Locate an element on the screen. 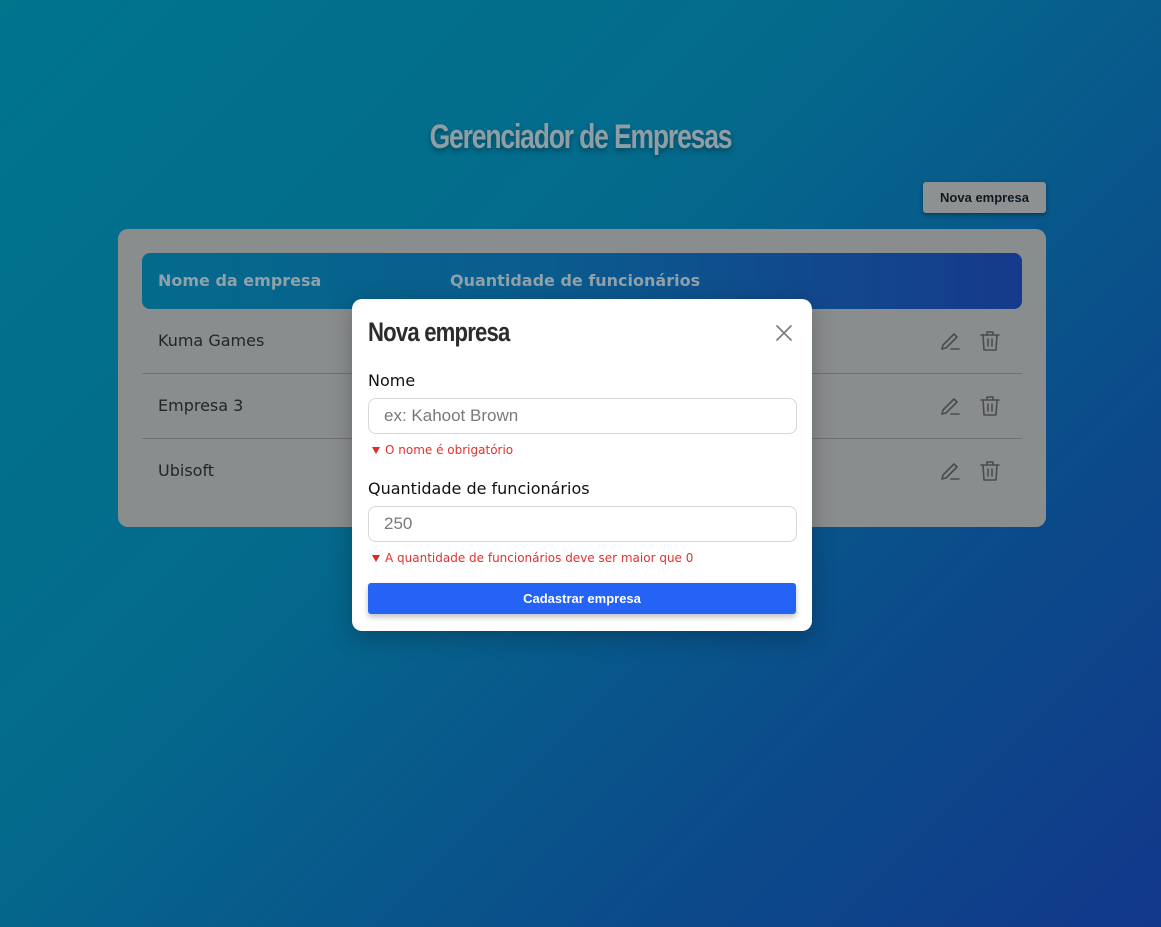  submit-company-button: Cadastrar empresa is located at coordinates (582, 598).